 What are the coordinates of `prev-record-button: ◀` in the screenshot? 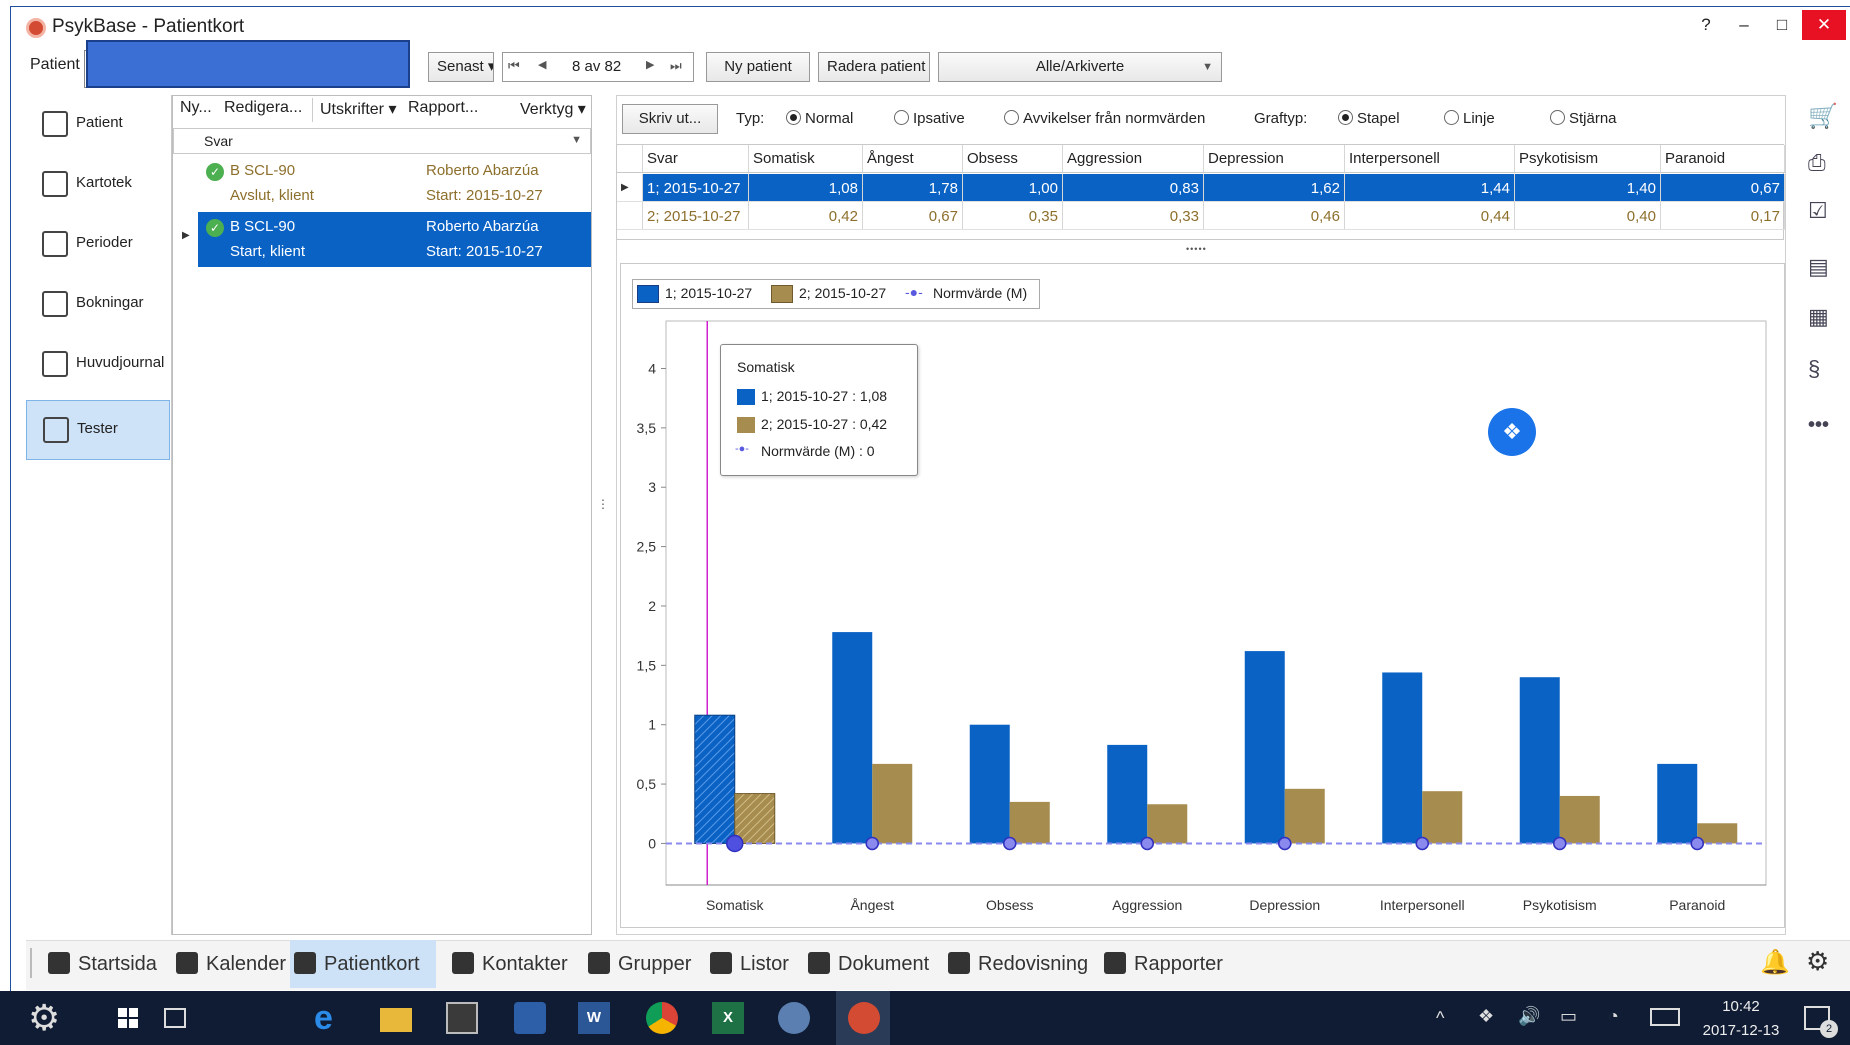 It's located at (542, 64).